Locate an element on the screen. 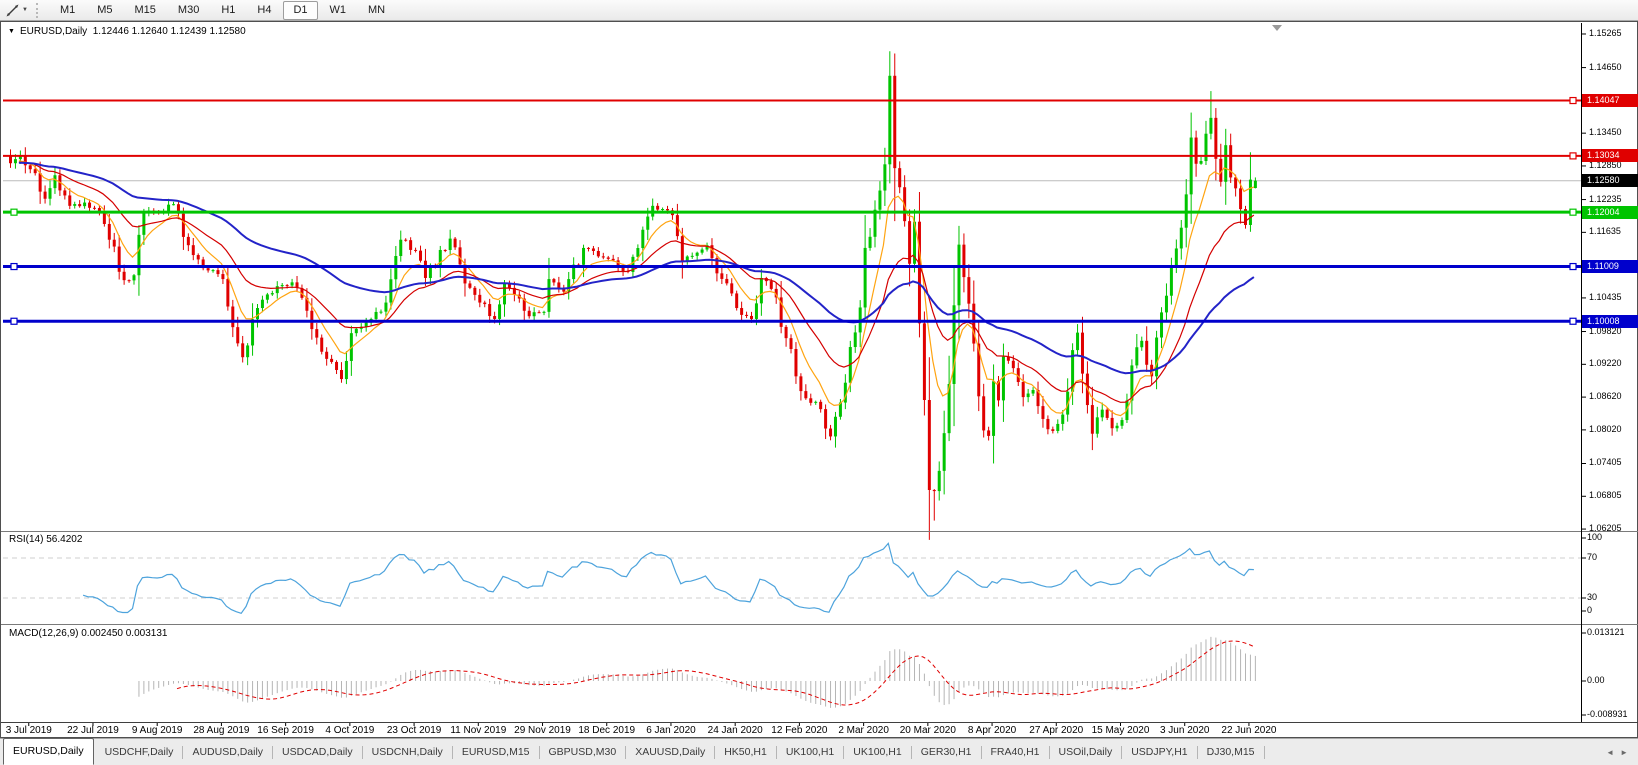  rsi-line is located at coordinates (668, 578).